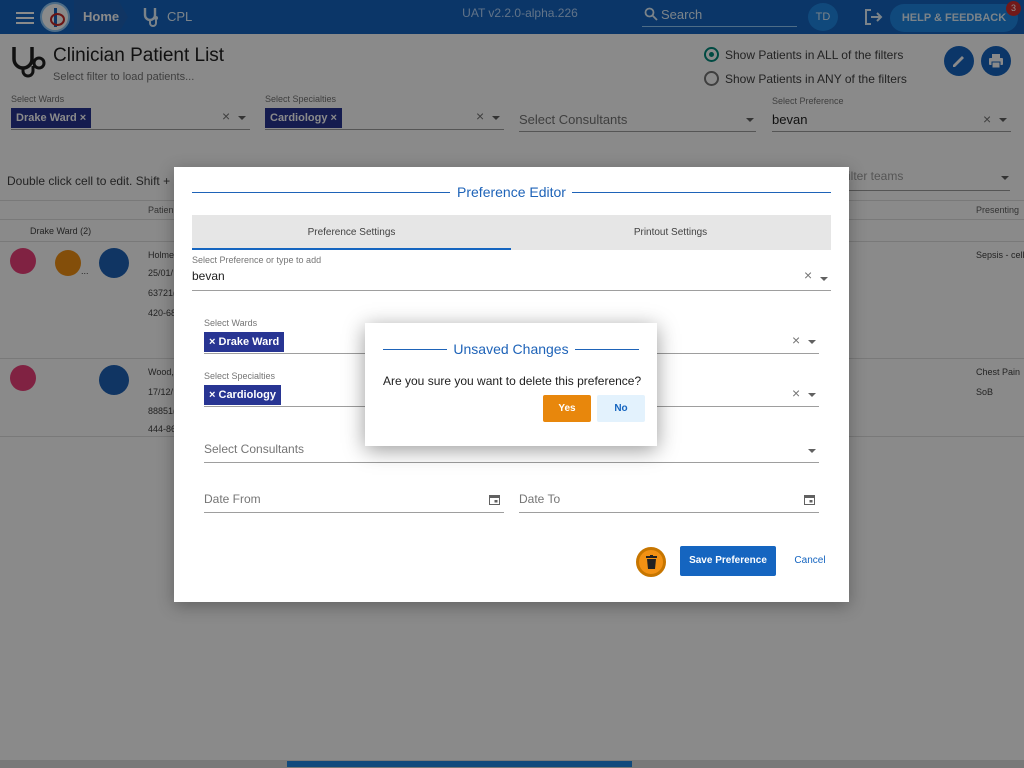 Image resolution: width=1024 pixels, height=768 pixels. What do you see at coordinates (511, 349) in the screenshot?
I see `dialog-title: Unsaved Changes` at bounding box center [511, 349].